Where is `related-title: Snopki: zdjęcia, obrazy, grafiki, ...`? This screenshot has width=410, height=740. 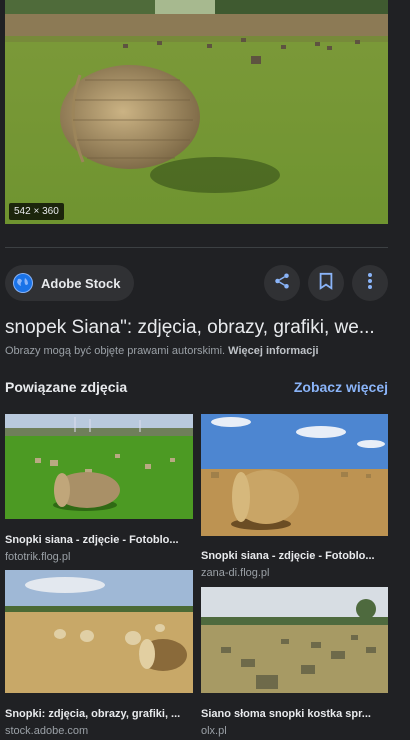 related-title: Snopki: zdjęcia, obrazy, grafiki, ... is located at coordinates (93, 714).